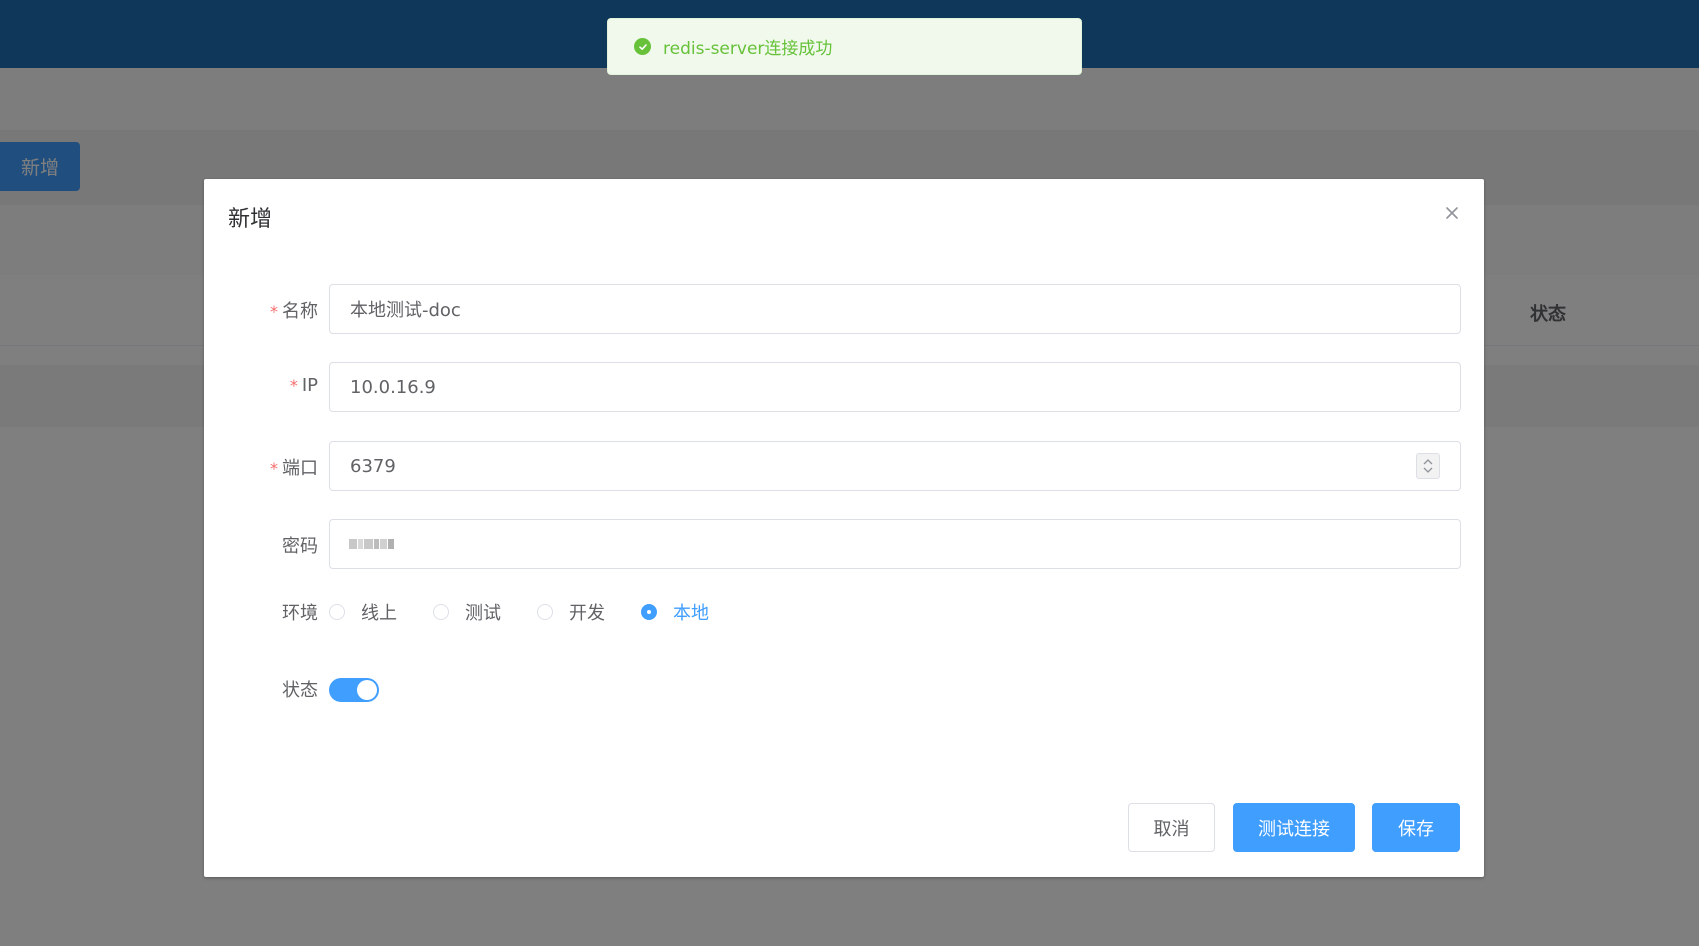 Image resolution: width=1699 pixels, height=946 pixels. What do you see at coordinates (895, 544) in the screenshot?
I see `password-input` at bounding box center [895, 544].